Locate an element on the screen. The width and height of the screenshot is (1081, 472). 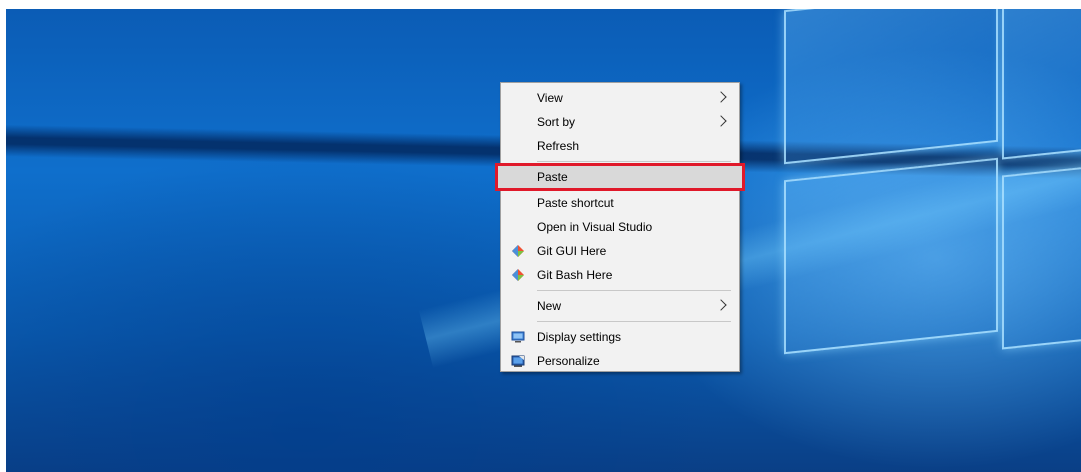
menu-item-label: New is located at coordinates (549, 306).